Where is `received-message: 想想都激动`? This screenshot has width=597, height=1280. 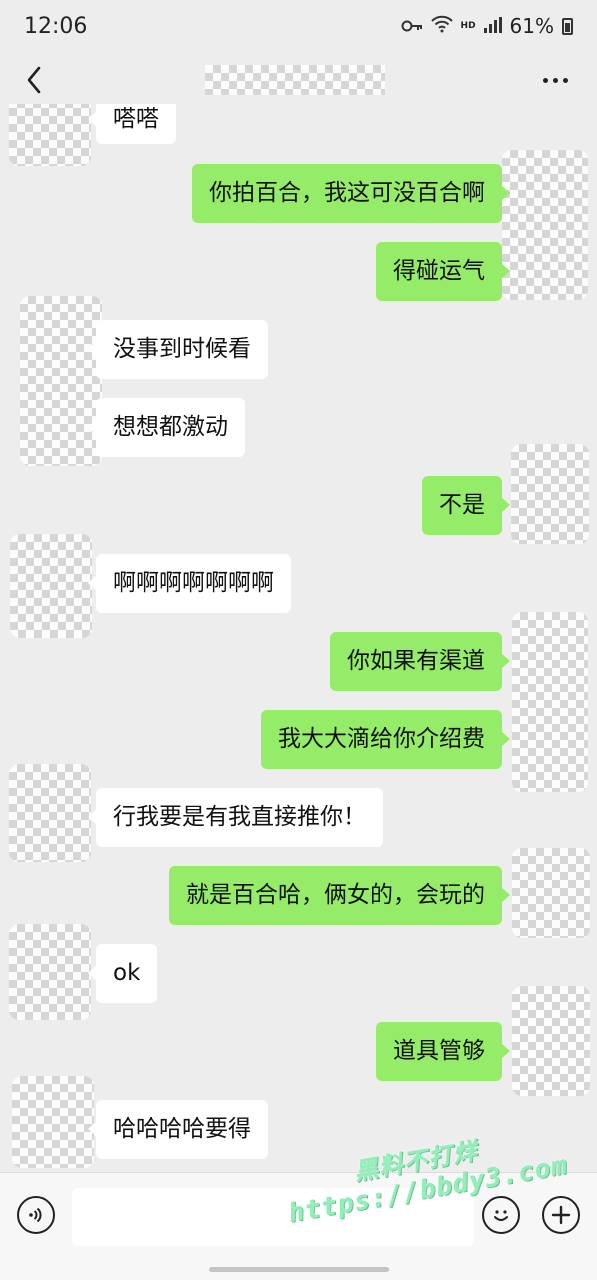 received-message: 想想都激动 is located at coordinates (166, 427).